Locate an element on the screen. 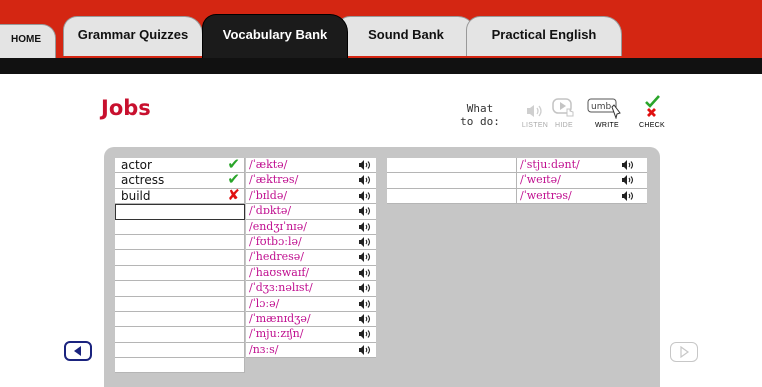  answer-text: actress is located at coordinates (143, 180).